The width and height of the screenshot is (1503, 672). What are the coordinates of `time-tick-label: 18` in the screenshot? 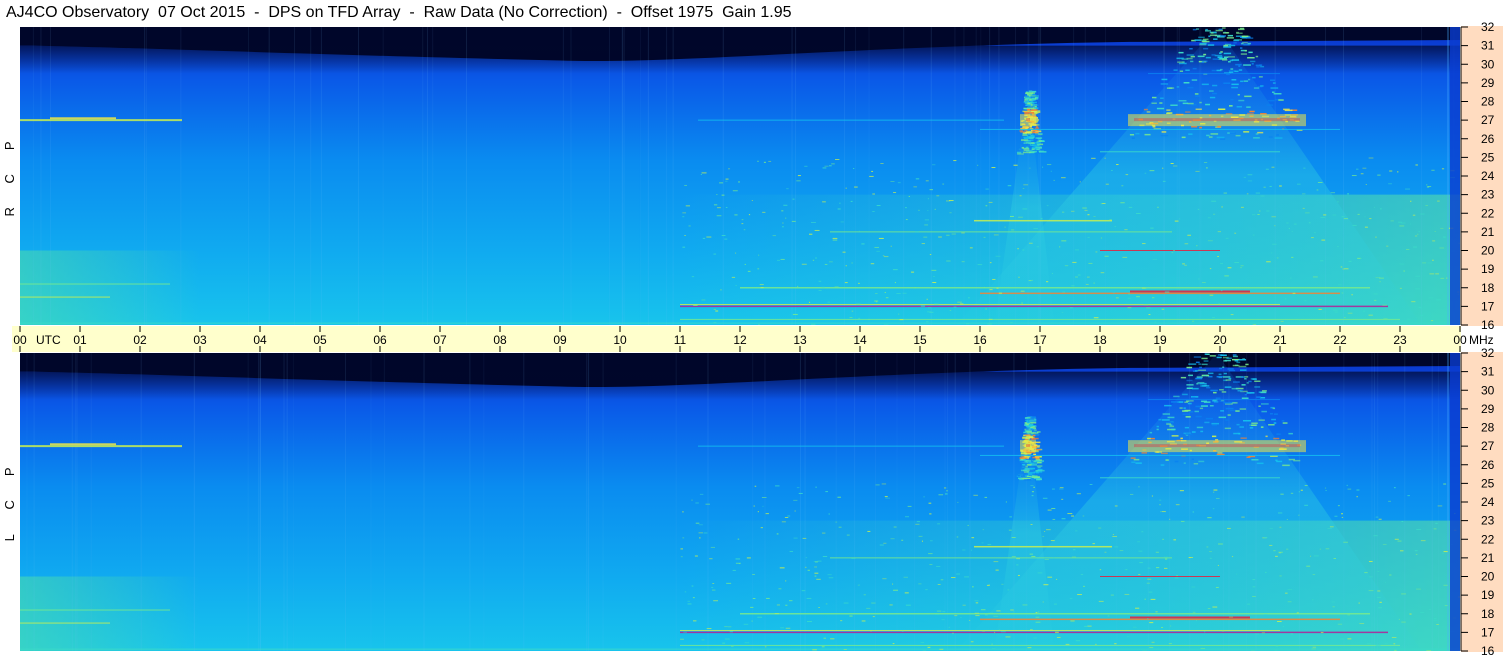 It's located at (1100, 340).